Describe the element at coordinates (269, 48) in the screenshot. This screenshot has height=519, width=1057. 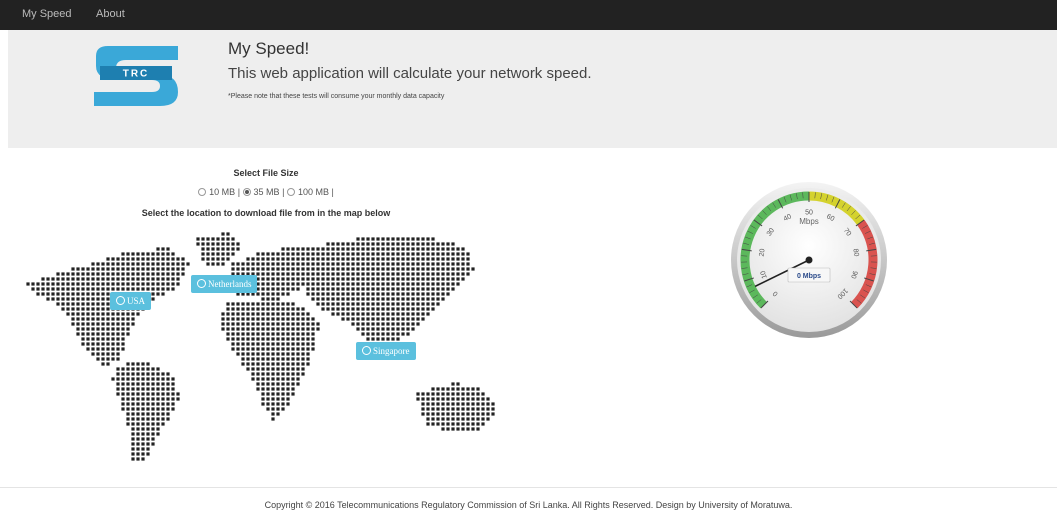
I see `page-title: My Speed!` at that location.